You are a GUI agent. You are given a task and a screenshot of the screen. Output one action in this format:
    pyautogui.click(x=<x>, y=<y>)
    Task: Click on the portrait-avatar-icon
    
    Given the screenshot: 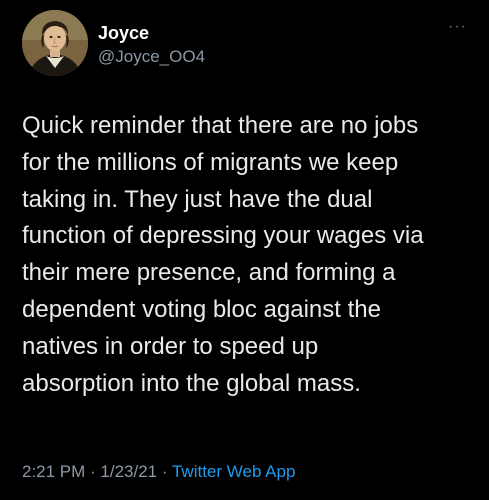 What is the action you would take?
    pyautogui.click(x=55, y=43)
    